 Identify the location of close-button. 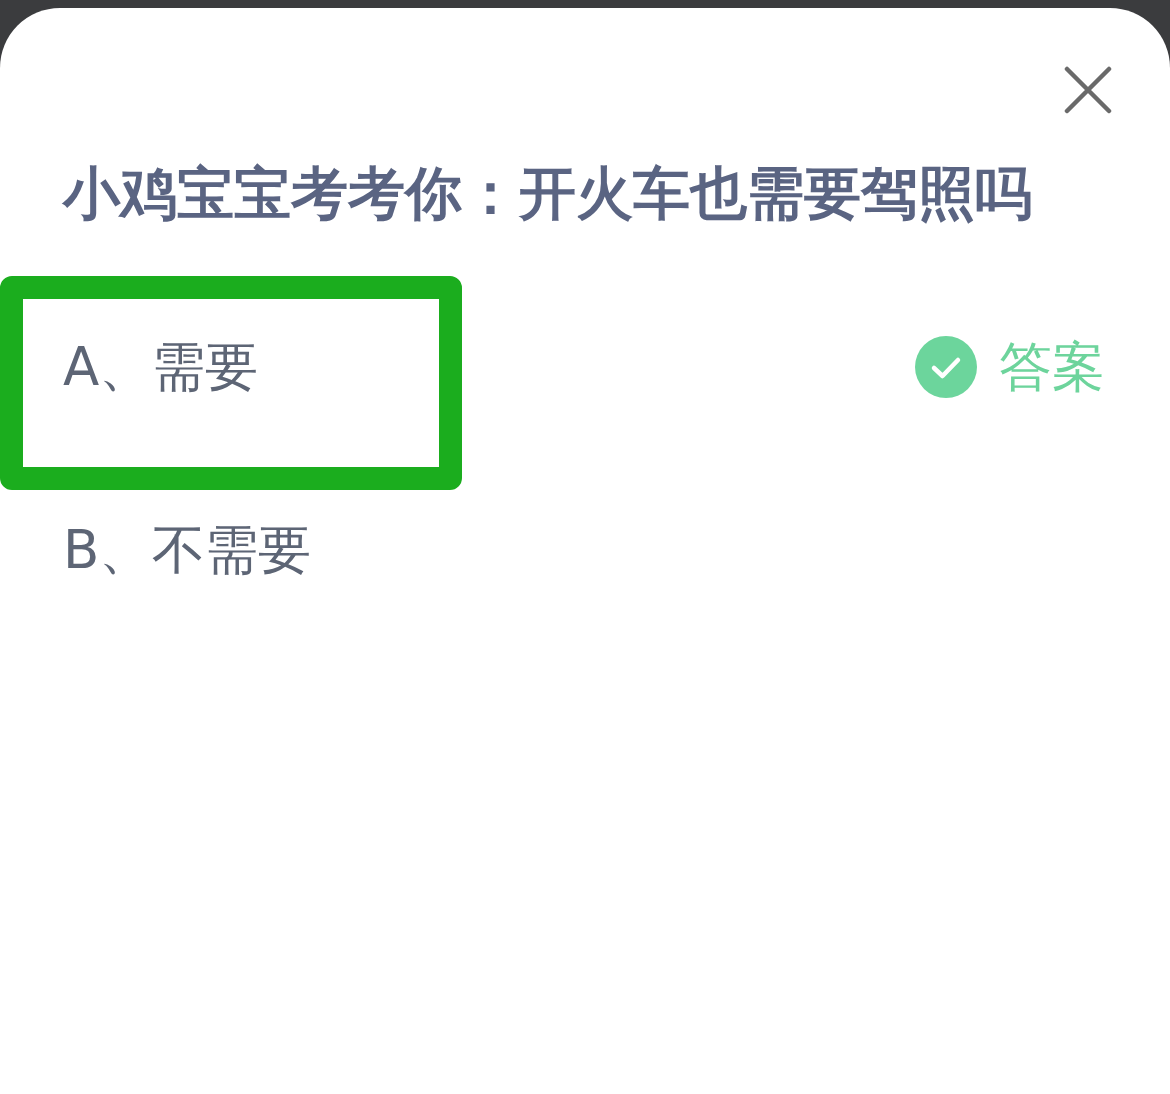
(1088, 90).